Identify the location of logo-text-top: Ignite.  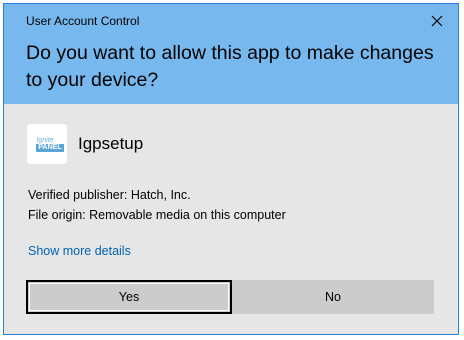
(45, 140).